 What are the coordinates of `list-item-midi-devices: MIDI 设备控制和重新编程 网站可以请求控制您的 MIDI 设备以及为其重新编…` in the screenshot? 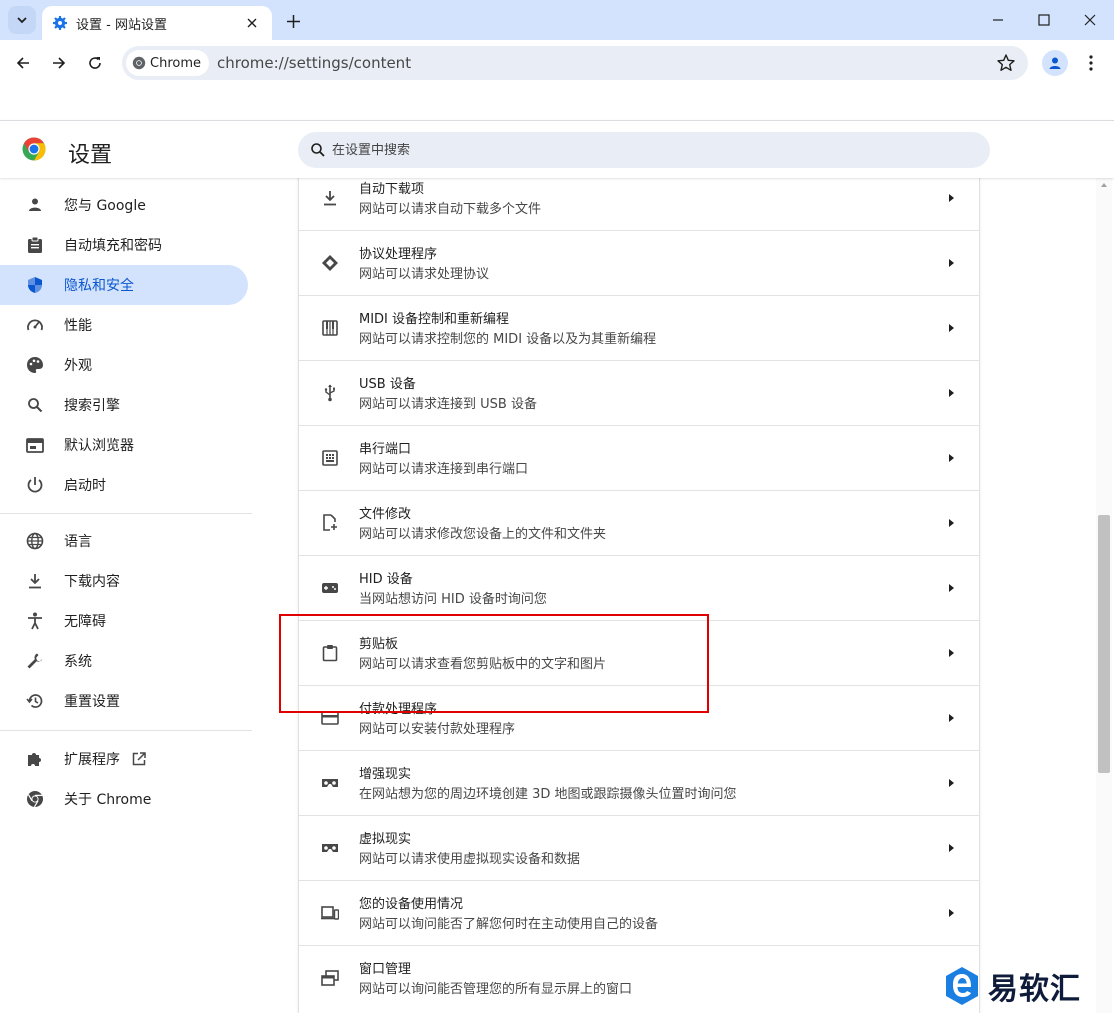 It's located at (639, 328).